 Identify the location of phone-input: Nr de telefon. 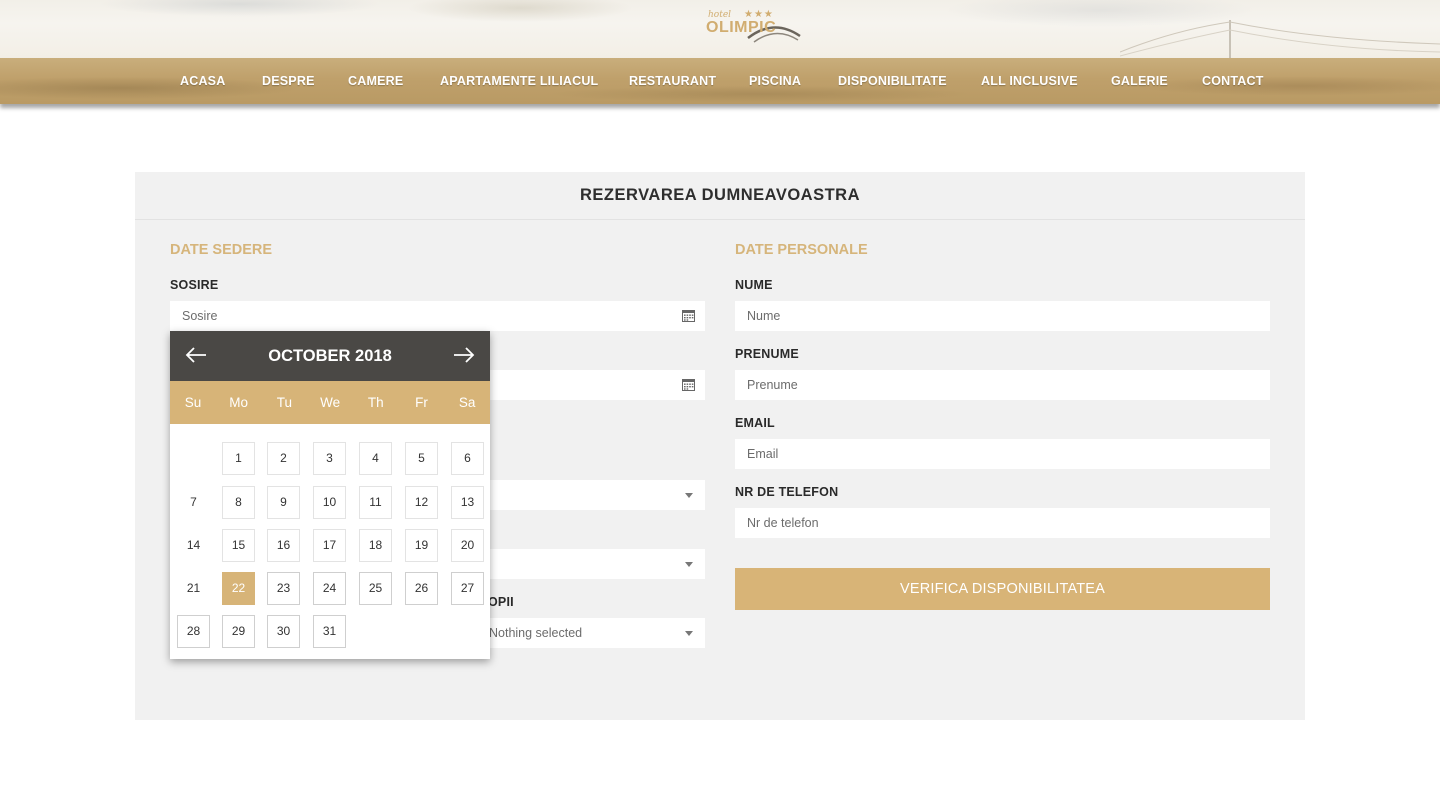
(1002, 523).